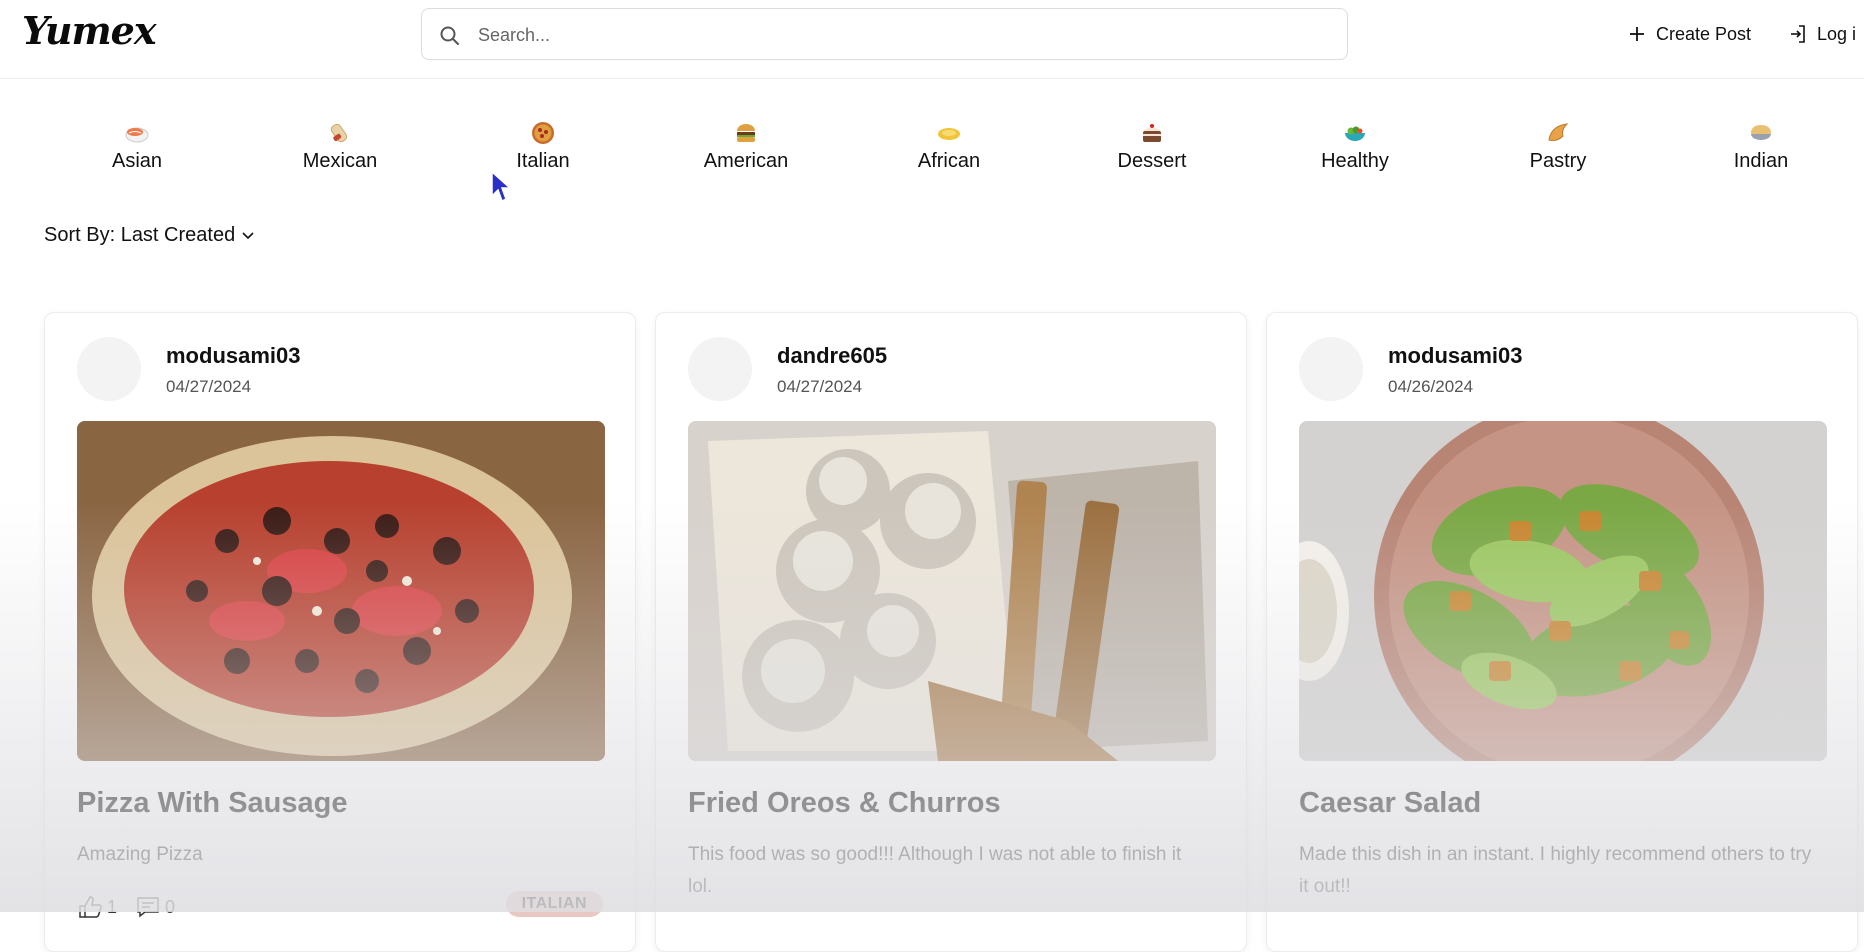  What do you see at coordinates (1558, 146) in the screenshot?
I see `category-pastry: Pastry` at bounding box center [1558, 146].